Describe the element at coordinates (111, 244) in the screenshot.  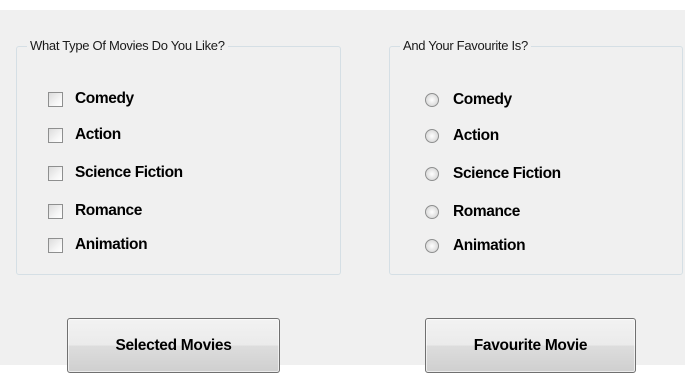
I see `checkbox-label: Animation` at that location.